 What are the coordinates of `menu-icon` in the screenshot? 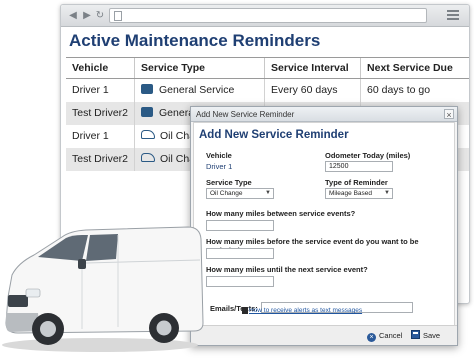 It's located at (453, 15).